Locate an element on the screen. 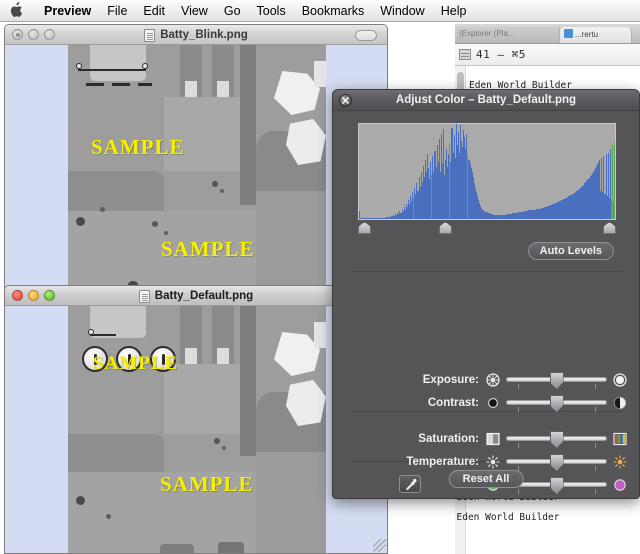  exposure-dark-icon is located at coordinates (493, 380).